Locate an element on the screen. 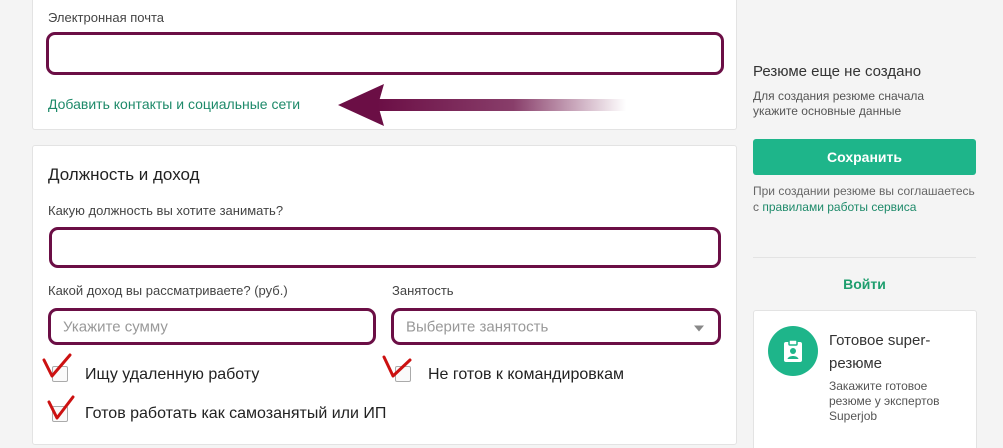  add-contacts-link: Добавить контакты и социальные сети is located at coordinates (174, 104).